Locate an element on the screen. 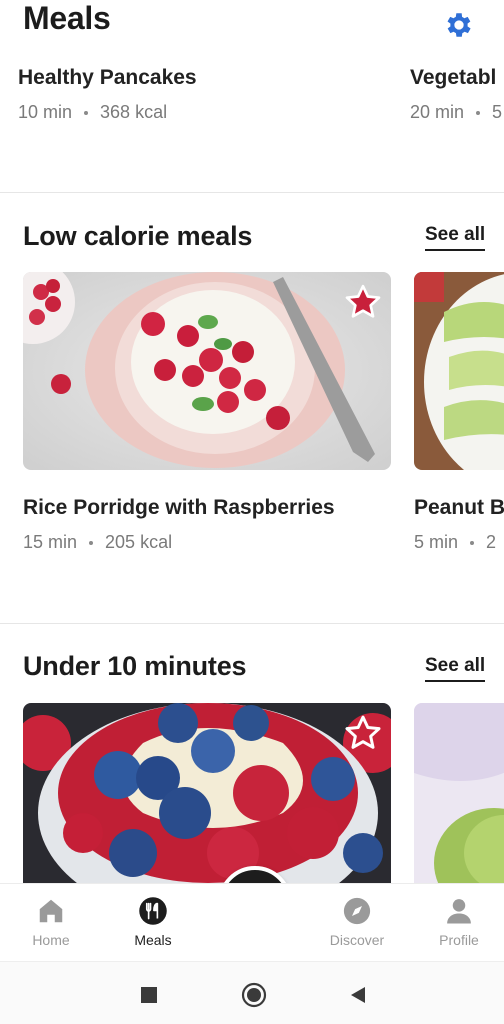 This screenshot has width=504, height=1024. settings-button is located at coordinates (459, 25).